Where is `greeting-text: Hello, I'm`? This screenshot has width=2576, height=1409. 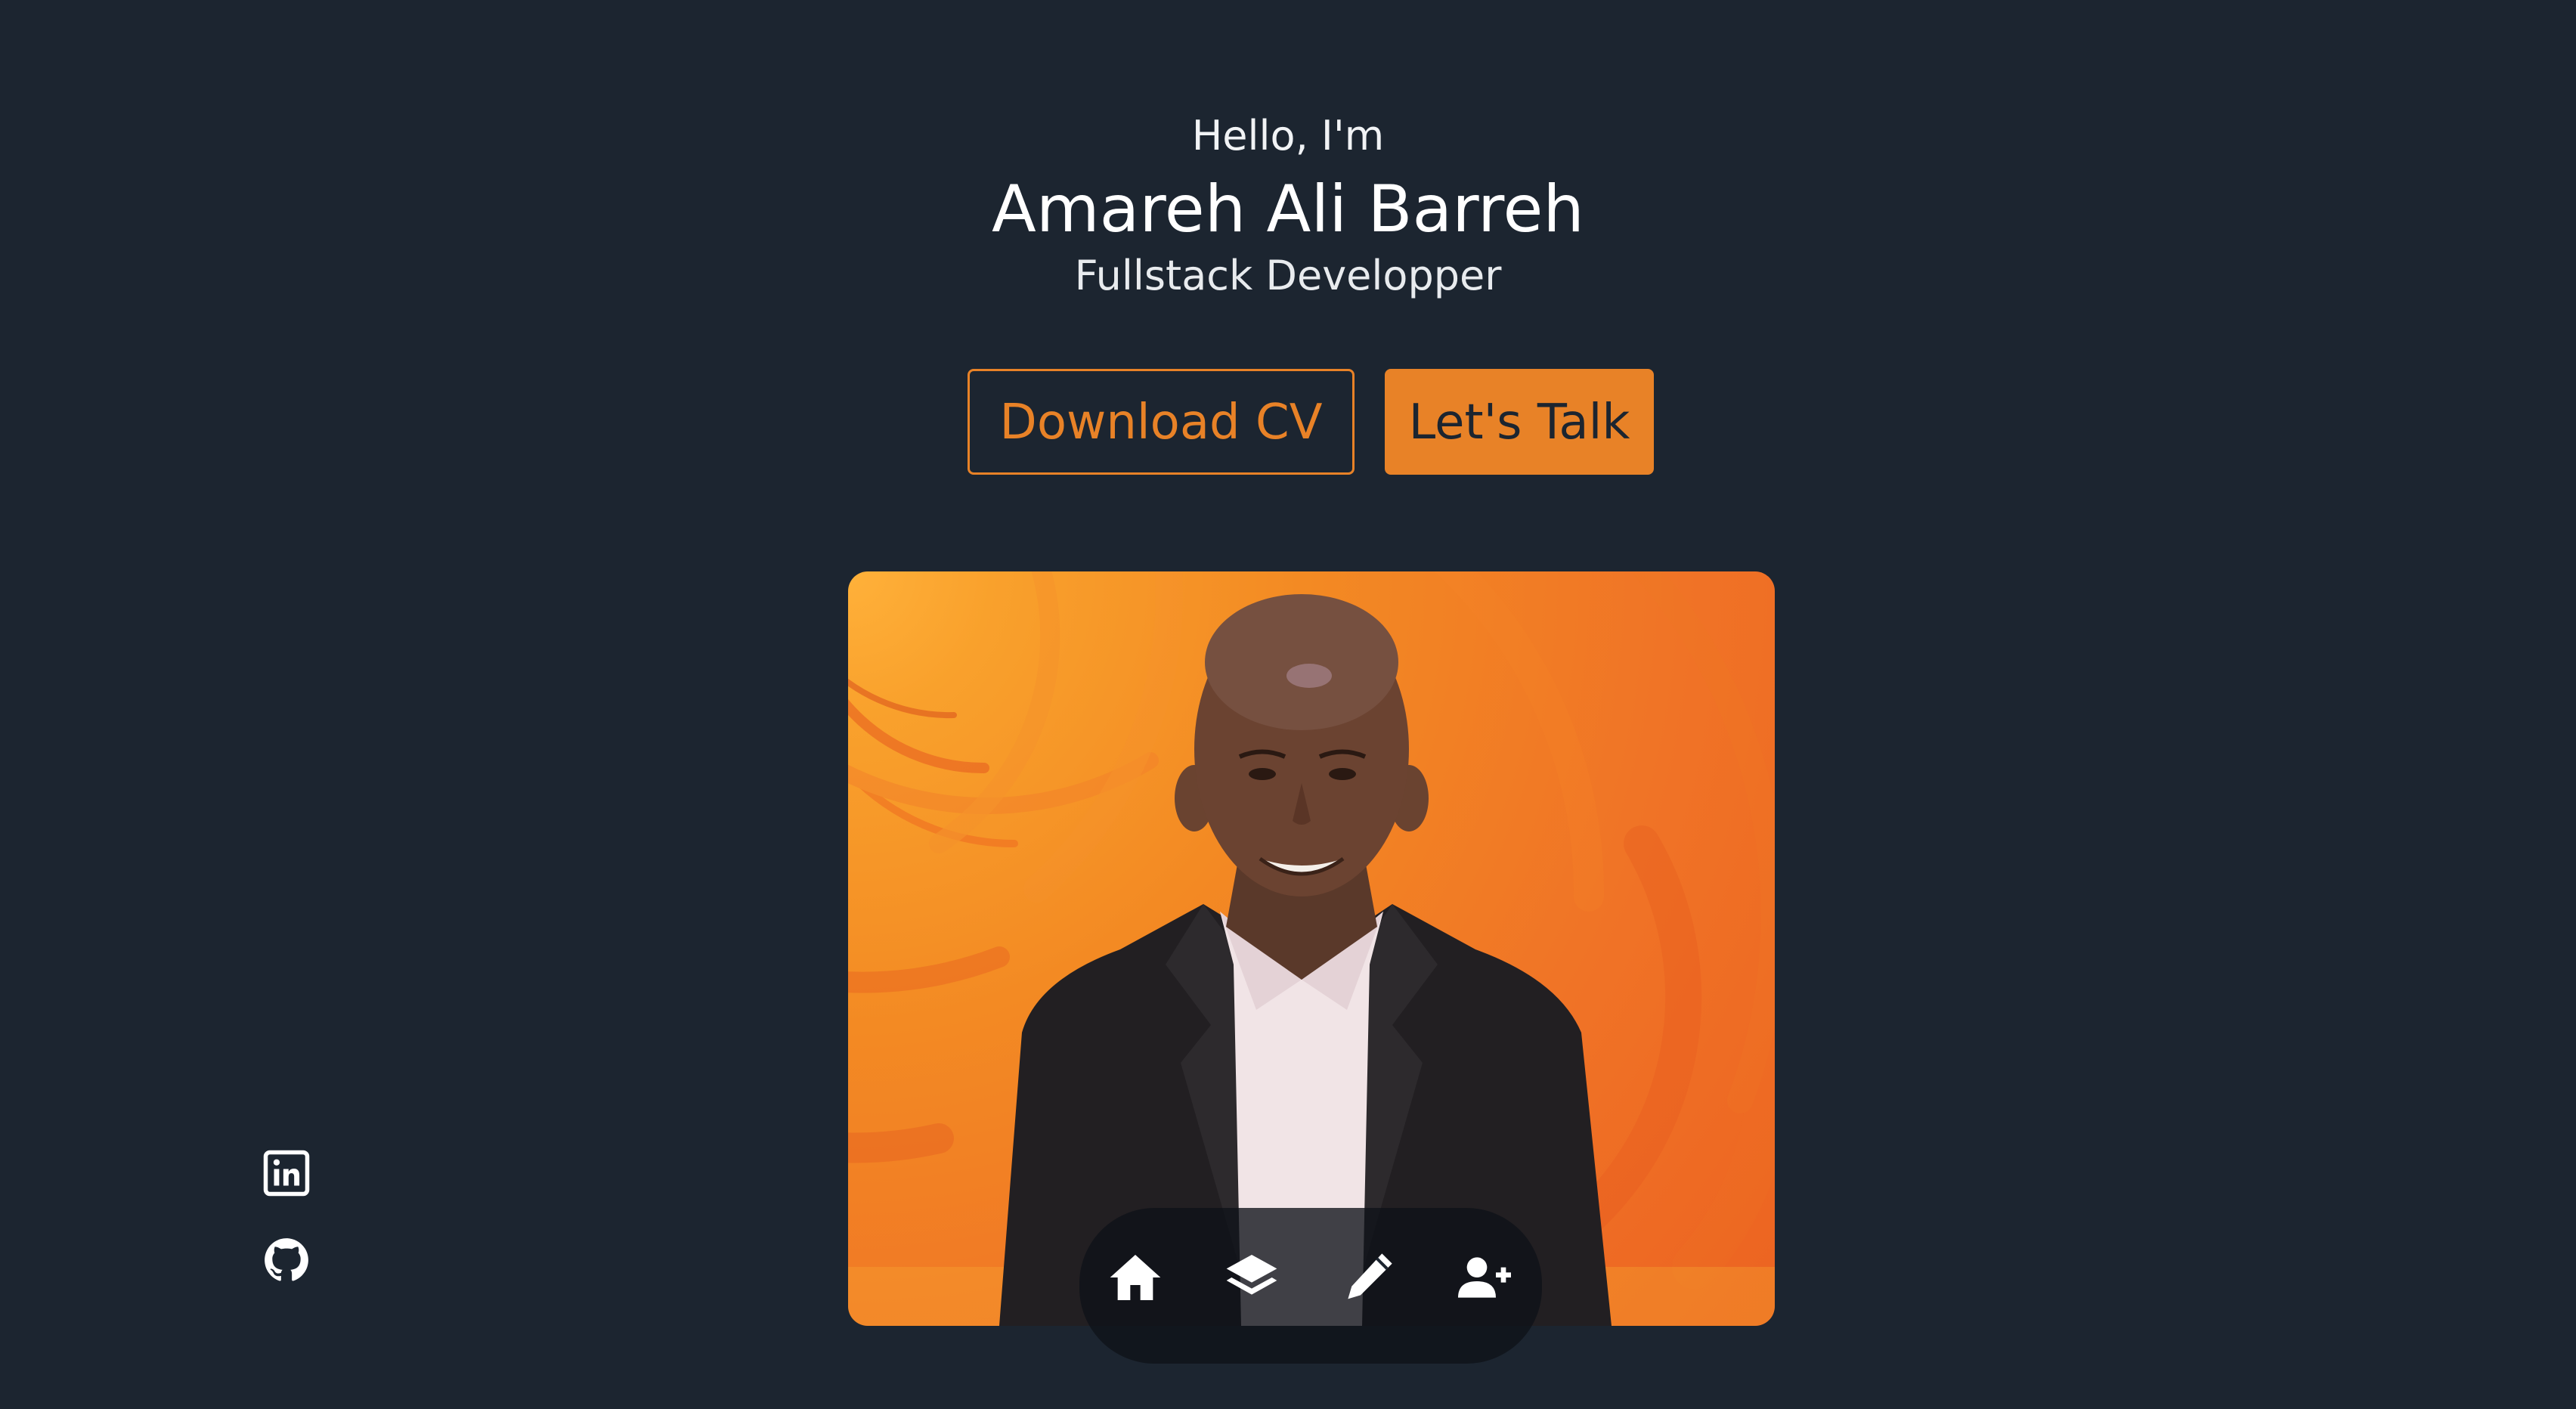 greeting-text: Hello, I'm is located at coordinates (1288, 135).